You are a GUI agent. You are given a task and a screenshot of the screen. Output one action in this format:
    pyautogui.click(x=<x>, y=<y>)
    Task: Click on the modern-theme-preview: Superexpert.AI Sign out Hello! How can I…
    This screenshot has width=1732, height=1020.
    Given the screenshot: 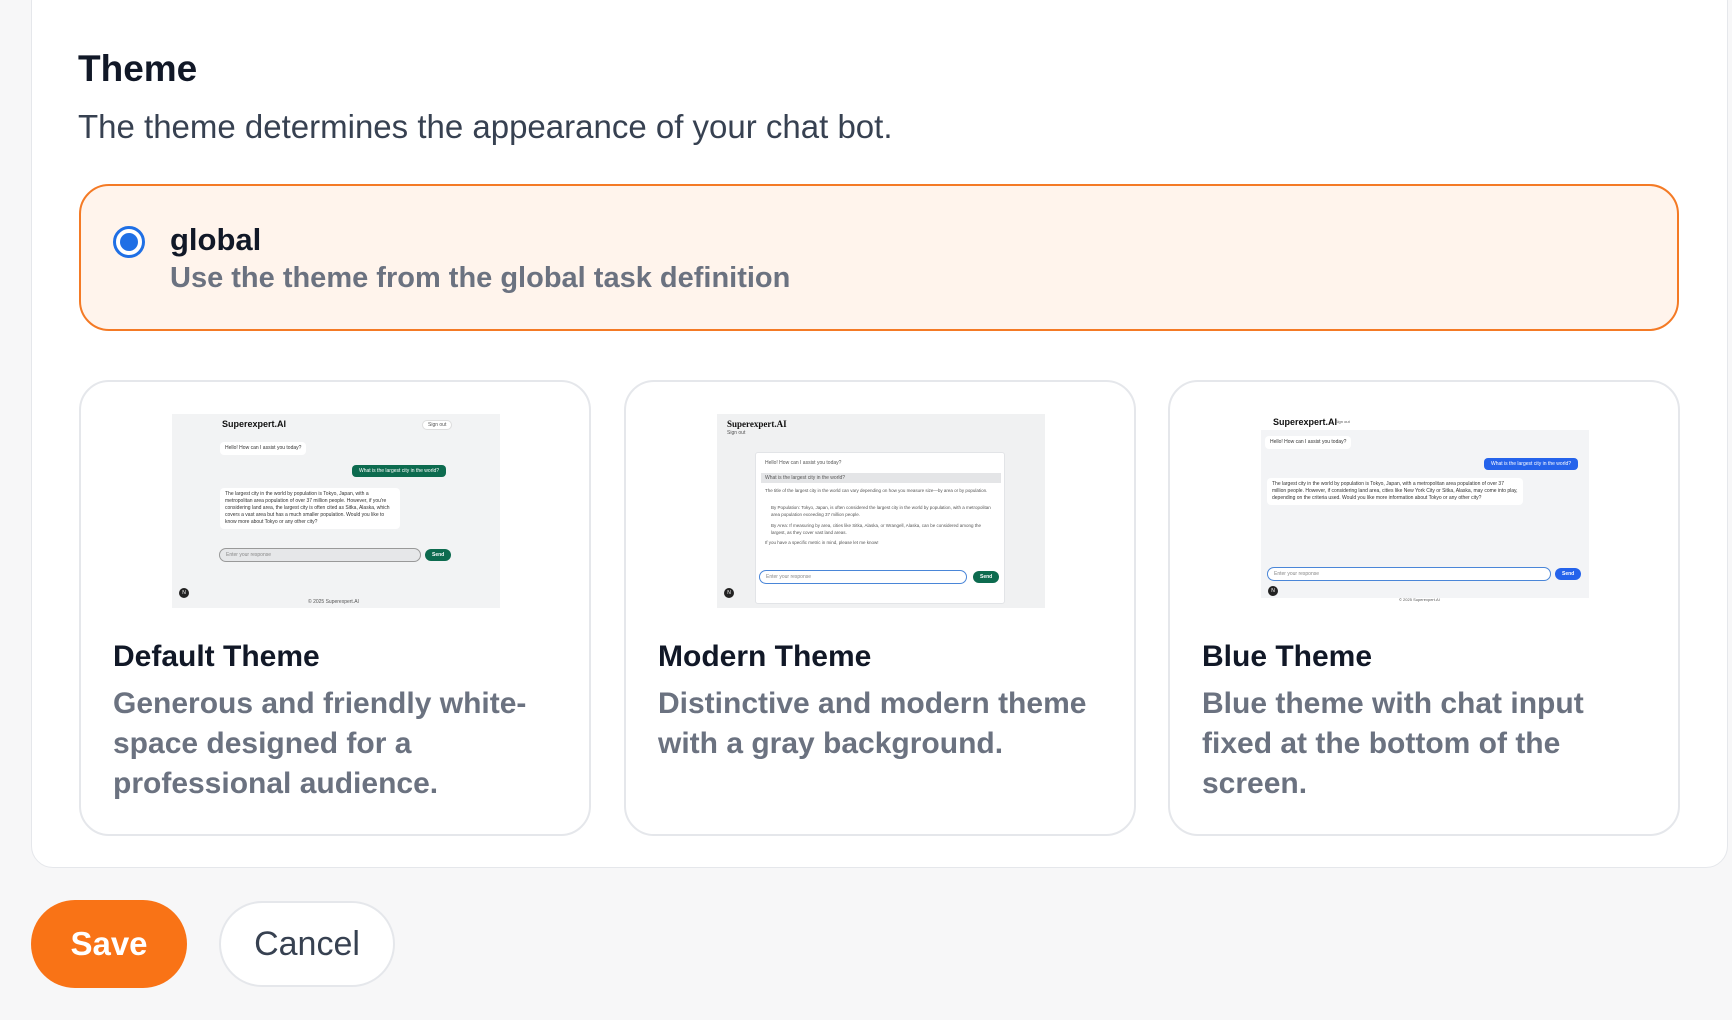 What is the action you would take?
    pyautogui.click(x=881, y=511)
    